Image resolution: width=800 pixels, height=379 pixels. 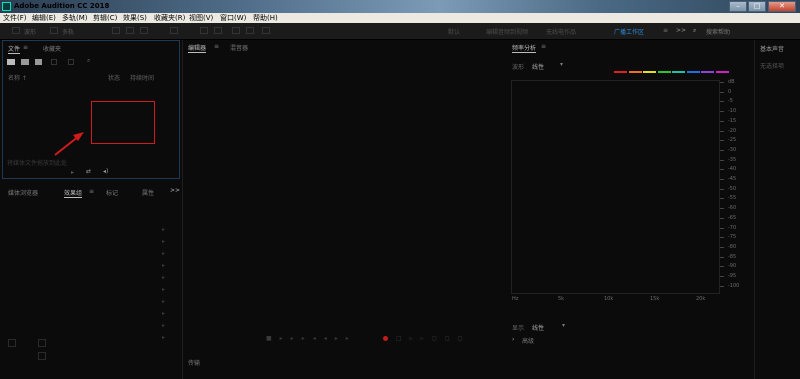 I want to click on close-button: ✕, so click(x=782, y=6).